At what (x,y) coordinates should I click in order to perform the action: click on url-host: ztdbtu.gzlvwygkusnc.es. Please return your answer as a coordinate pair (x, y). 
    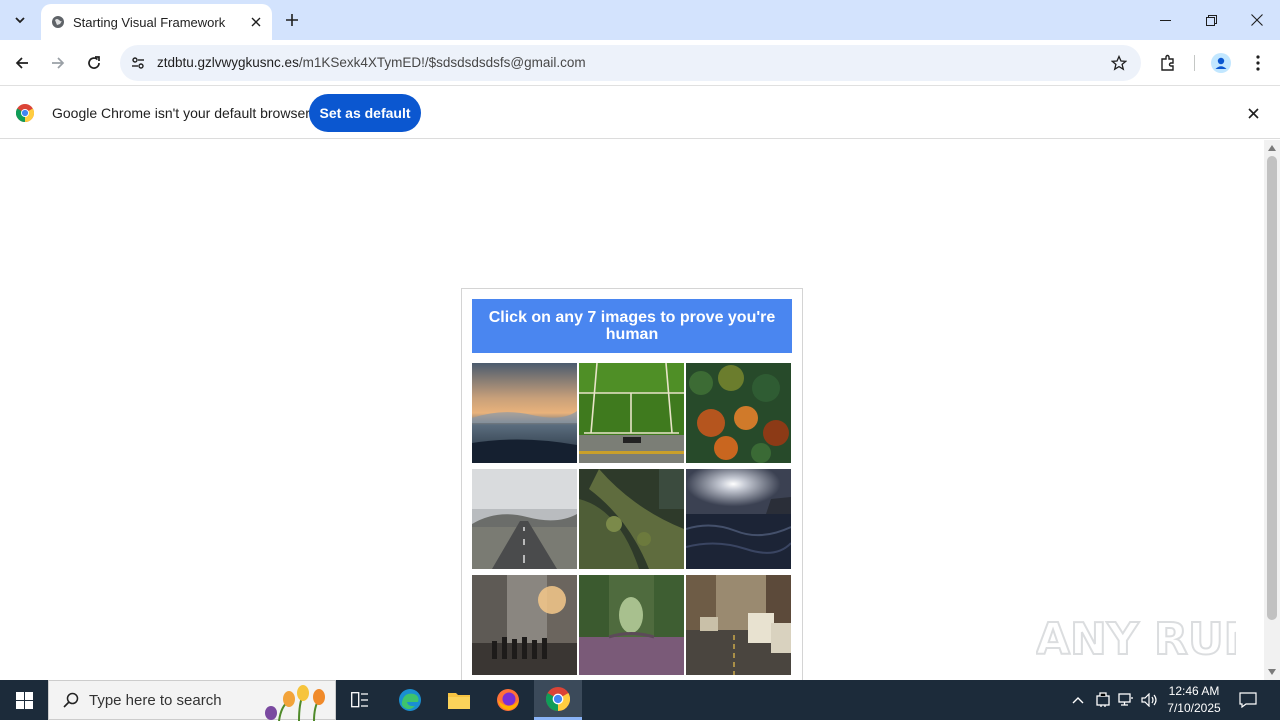
    Looking at the image, I should click on (228, 62).